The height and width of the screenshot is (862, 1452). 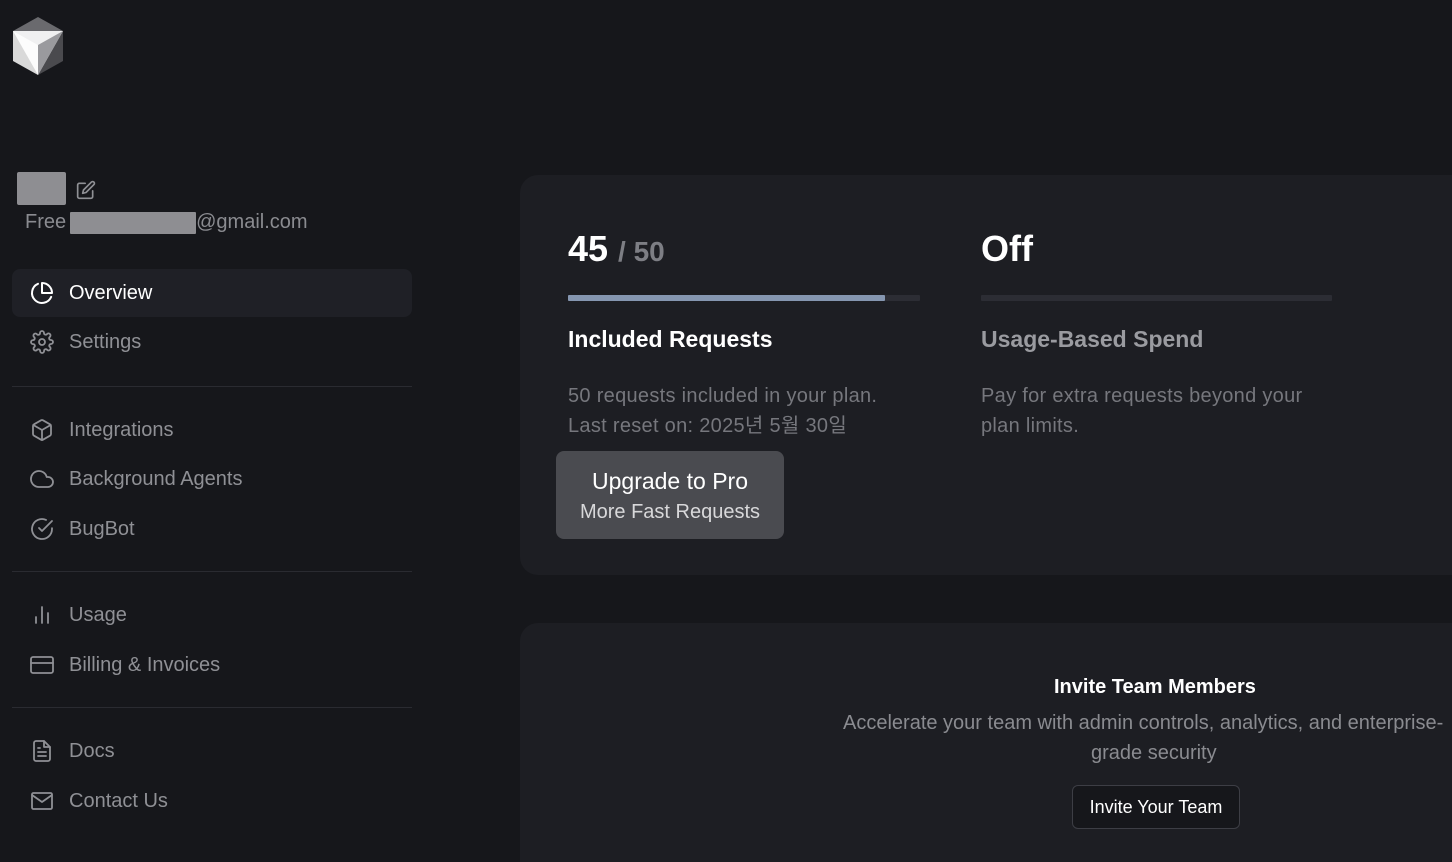 What do you see at coordinates (212, 430) in the screenshot?
I see `sidebar-item-integrations: Integrations` at bounding box center [212, 430].